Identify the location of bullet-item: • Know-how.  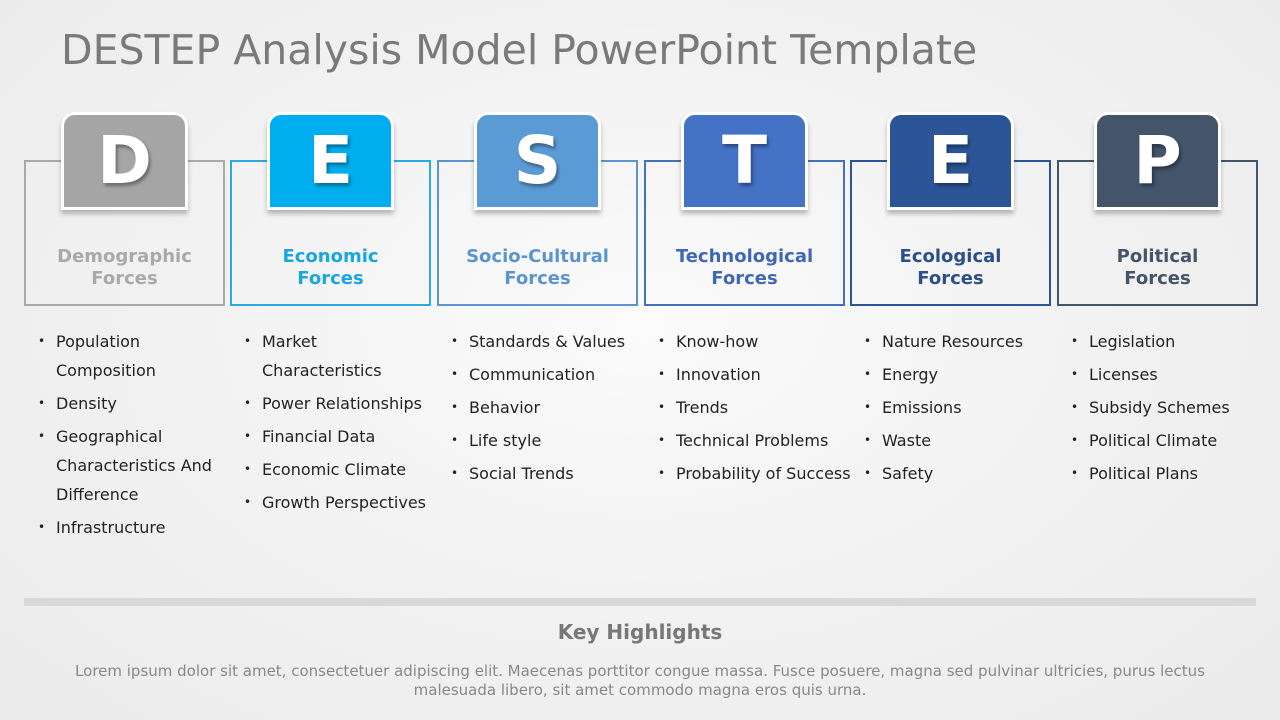
(749, 341).